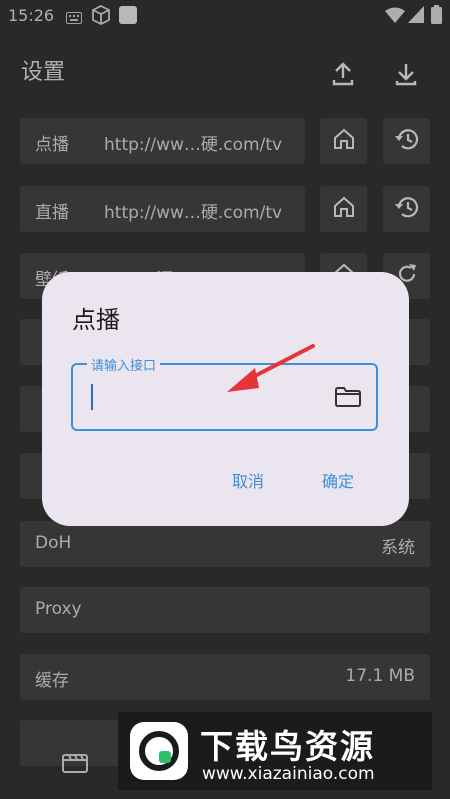 The image size is (450, 799). Describe the element at coordinates (248, 480) in the screenshot. I see `cancel-button: 取消` at that location.